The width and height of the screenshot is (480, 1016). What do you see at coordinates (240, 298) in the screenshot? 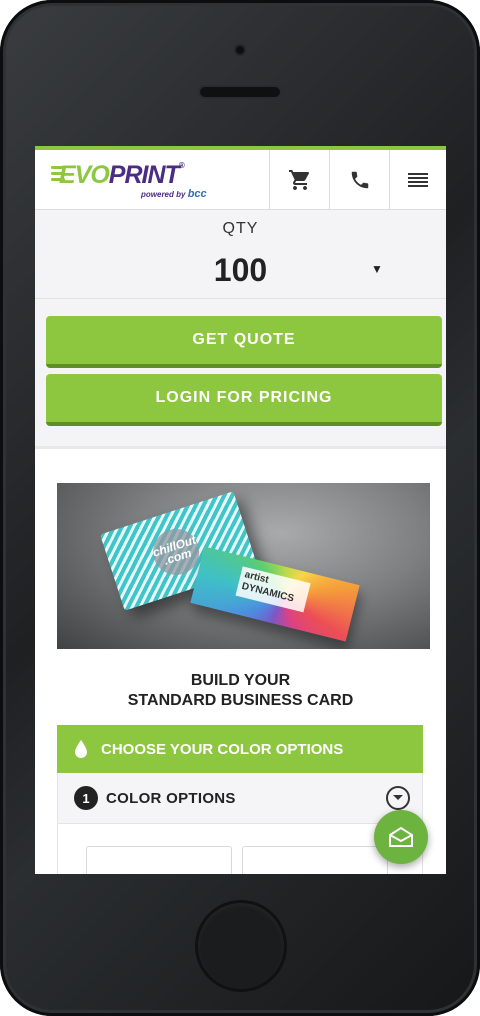
I see `divider` at bounding box center [240, 298].